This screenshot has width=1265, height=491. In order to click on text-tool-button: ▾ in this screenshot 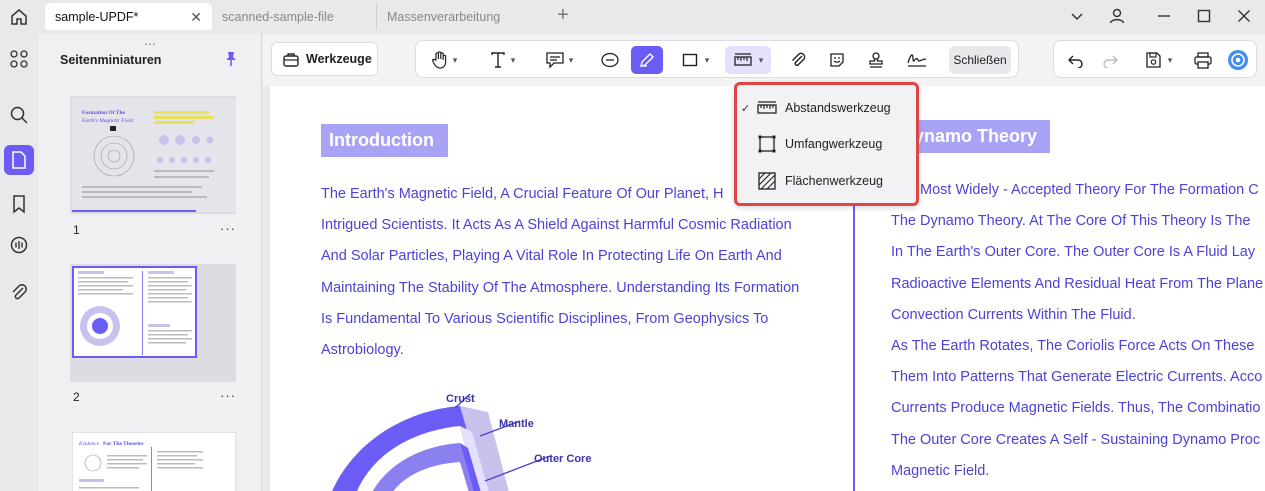, I will do `click(502, 60)`.